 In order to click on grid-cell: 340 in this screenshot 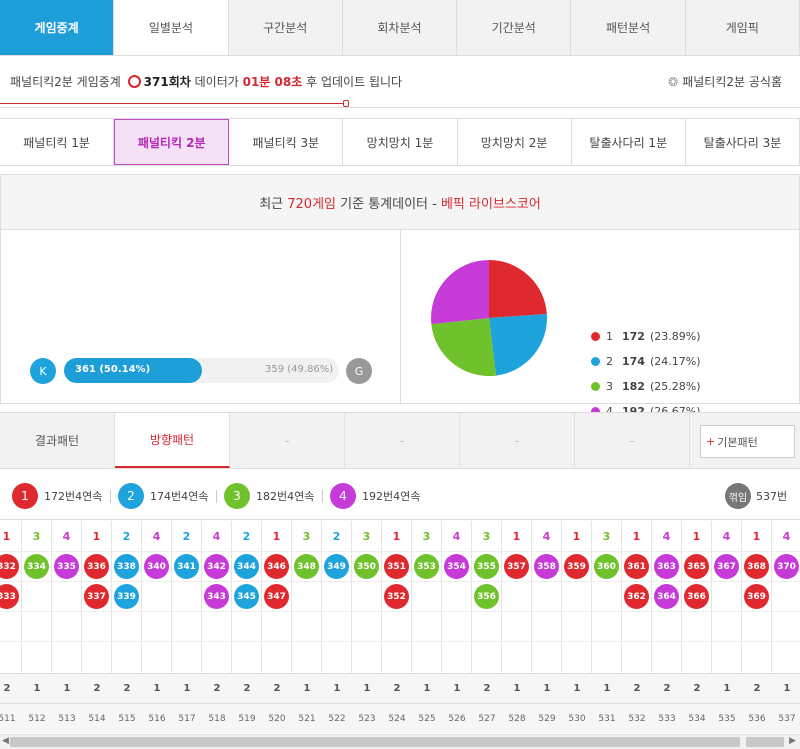, I will do `click(156, 566)`.